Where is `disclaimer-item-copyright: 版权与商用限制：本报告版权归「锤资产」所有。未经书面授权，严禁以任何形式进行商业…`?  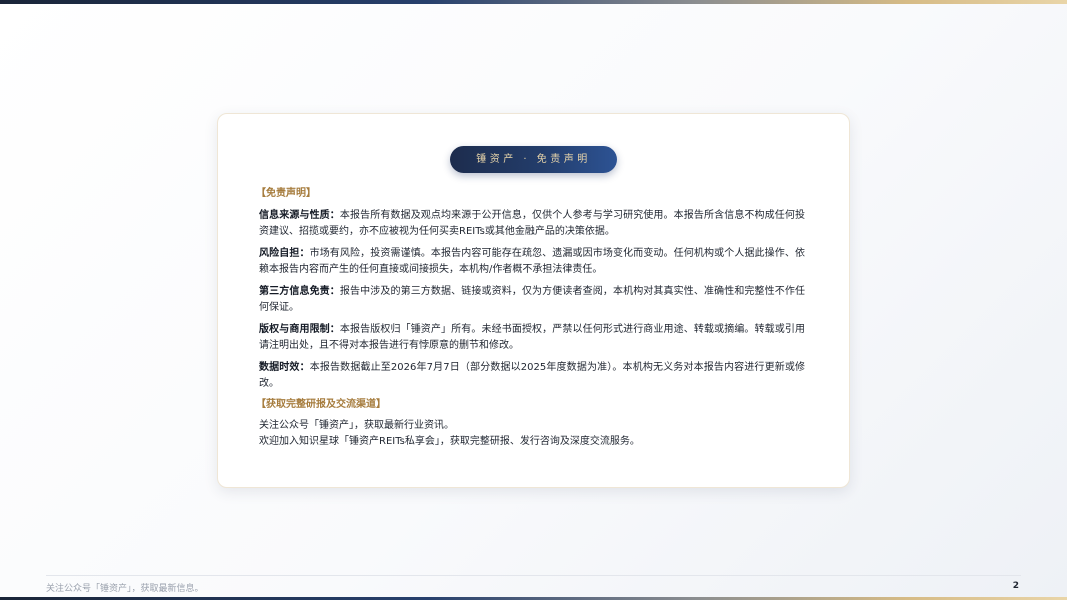
disclaimer-item-copyright: 版权与商用限制：本报告版权归「锤资产」所有。未经书面授权，严禁以任何形式进行商业… is located at coordinates (532, 338).